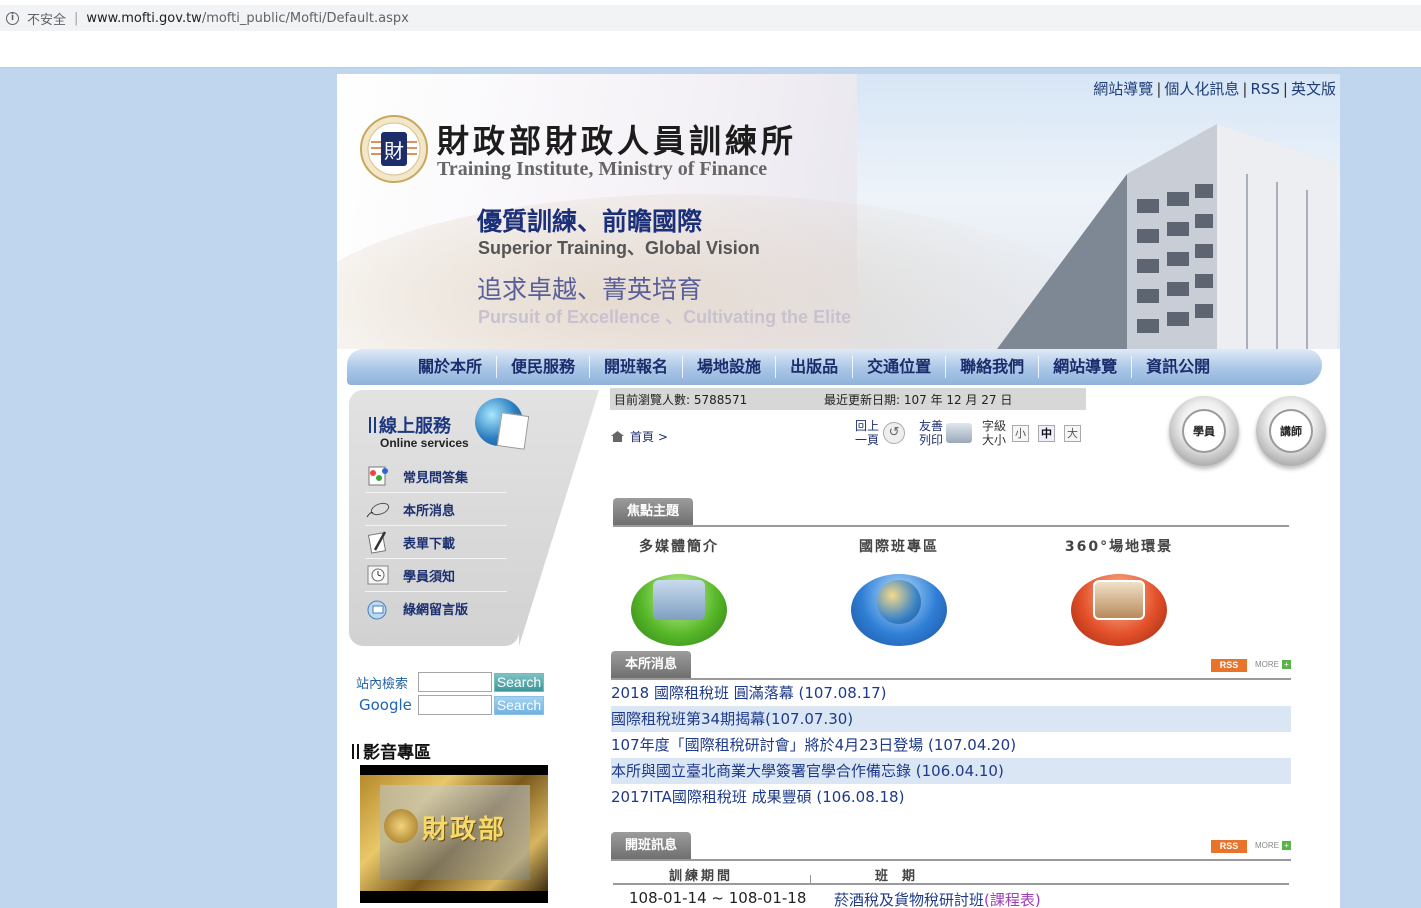  Describe the element at coordinates (455, 705) in the screenshot. I see `google-search-input` at that location.